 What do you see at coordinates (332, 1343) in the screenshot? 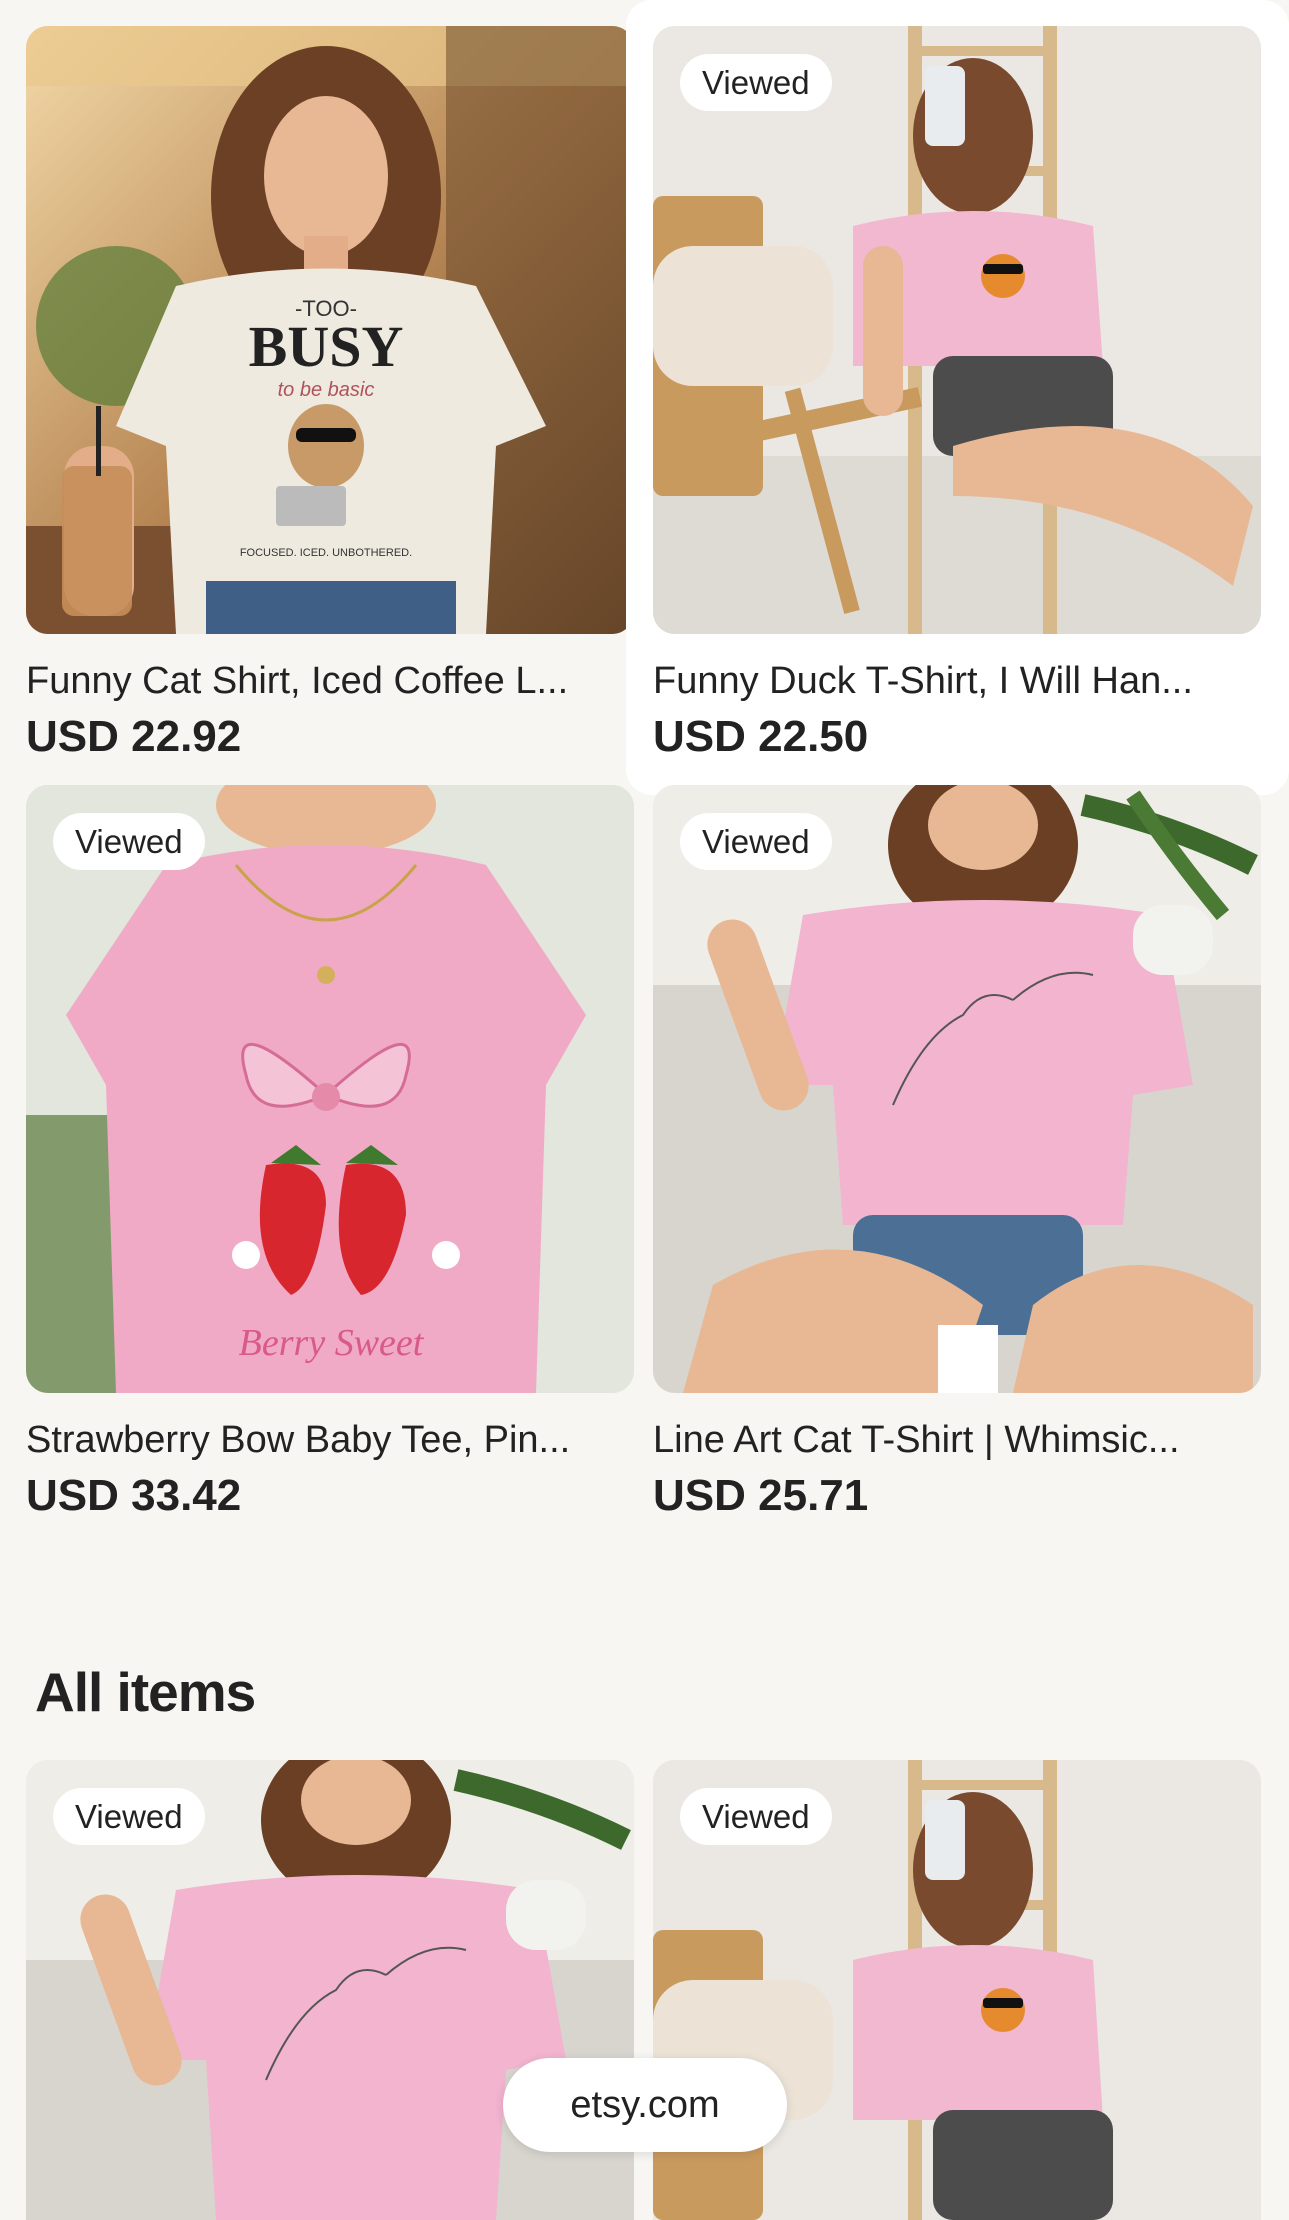
I see `print-main-text: Berry Sweet` at bounding box center [332, 1343].